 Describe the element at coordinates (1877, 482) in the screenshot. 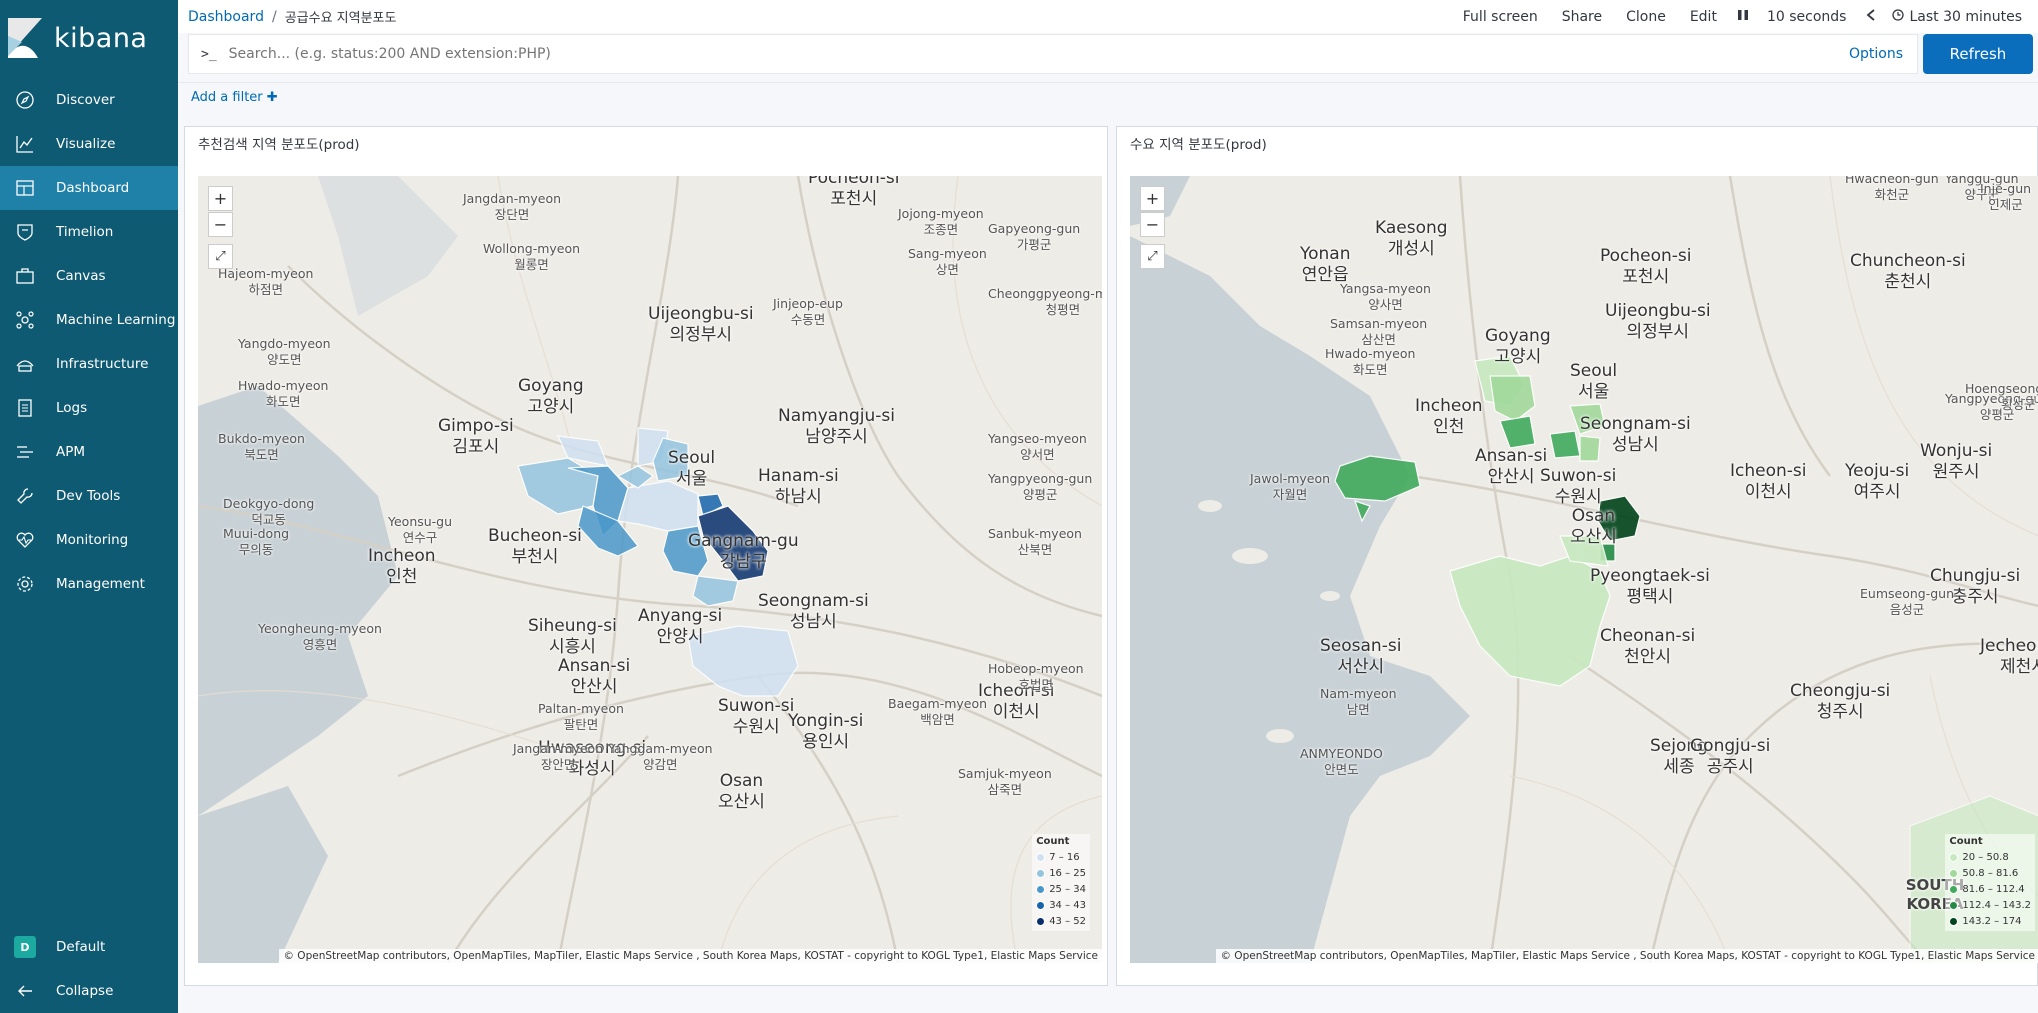

I see `map-place-label: Yeoju-si 여주시` at that location.